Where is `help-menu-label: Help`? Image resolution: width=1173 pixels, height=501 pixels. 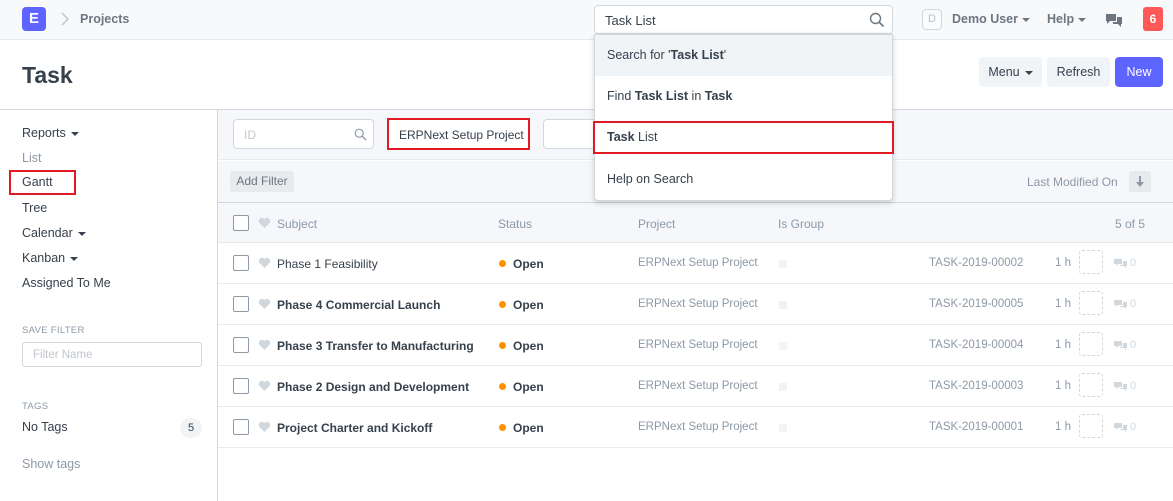 help-menu-label: Help is located at coordinates (1061, 19).